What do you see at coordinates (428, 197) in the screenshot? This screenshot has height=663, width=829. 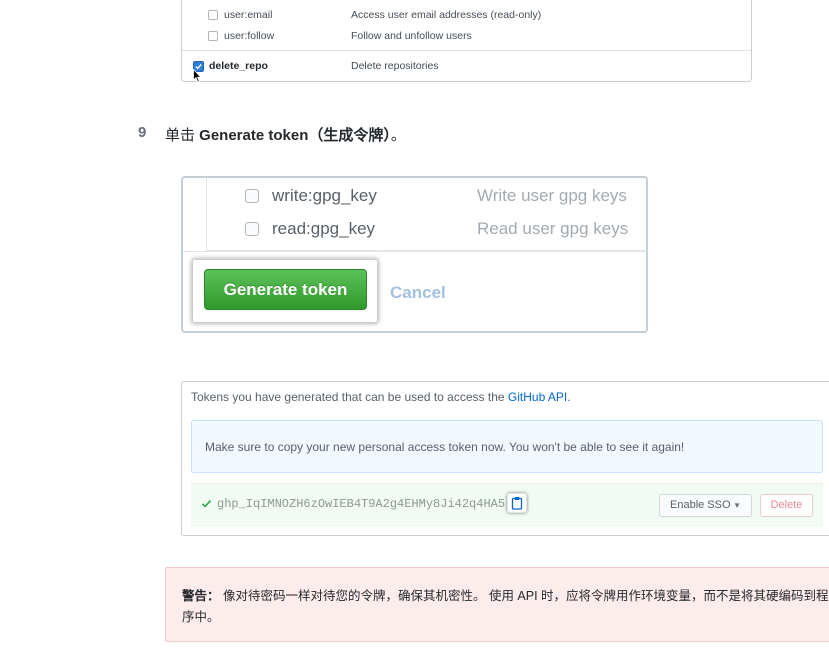 I see `scope-row-write-gpg-key: write:gpg_key Write user gpg keys` at bounding box center [428, 197].